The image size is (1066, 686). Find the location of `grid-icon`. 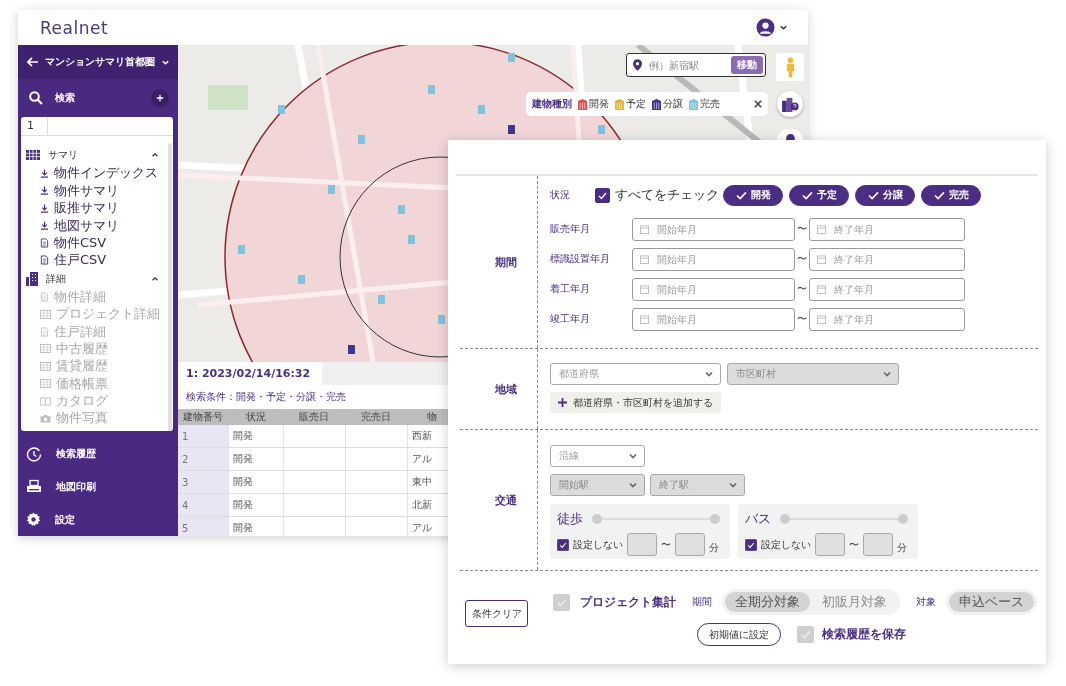

grid-icon is located at coordinates (33, 155).